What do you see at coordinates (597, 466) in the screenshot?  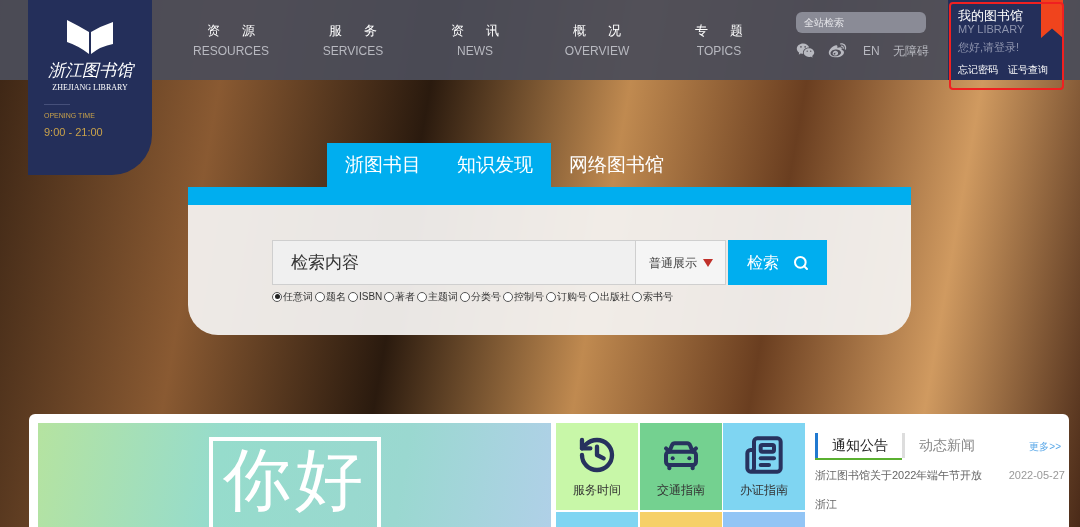 I see `service-tile: 服务时间` at bounding box center [597, 466].